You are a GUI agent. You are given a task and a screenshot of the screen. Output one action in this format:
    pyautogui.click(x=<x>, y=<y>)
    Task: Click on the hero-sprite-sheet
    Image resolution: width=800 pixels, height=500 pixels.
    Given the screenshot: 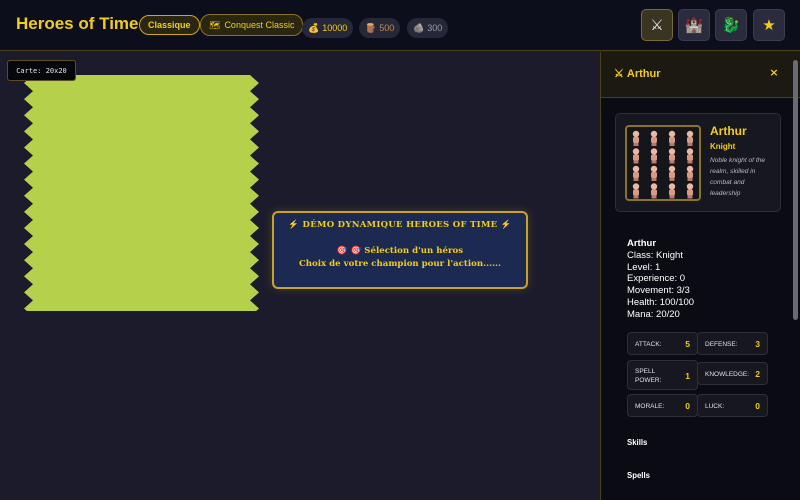 What is the action you would take?
    pyautogui.click(x=663, y=164)
    